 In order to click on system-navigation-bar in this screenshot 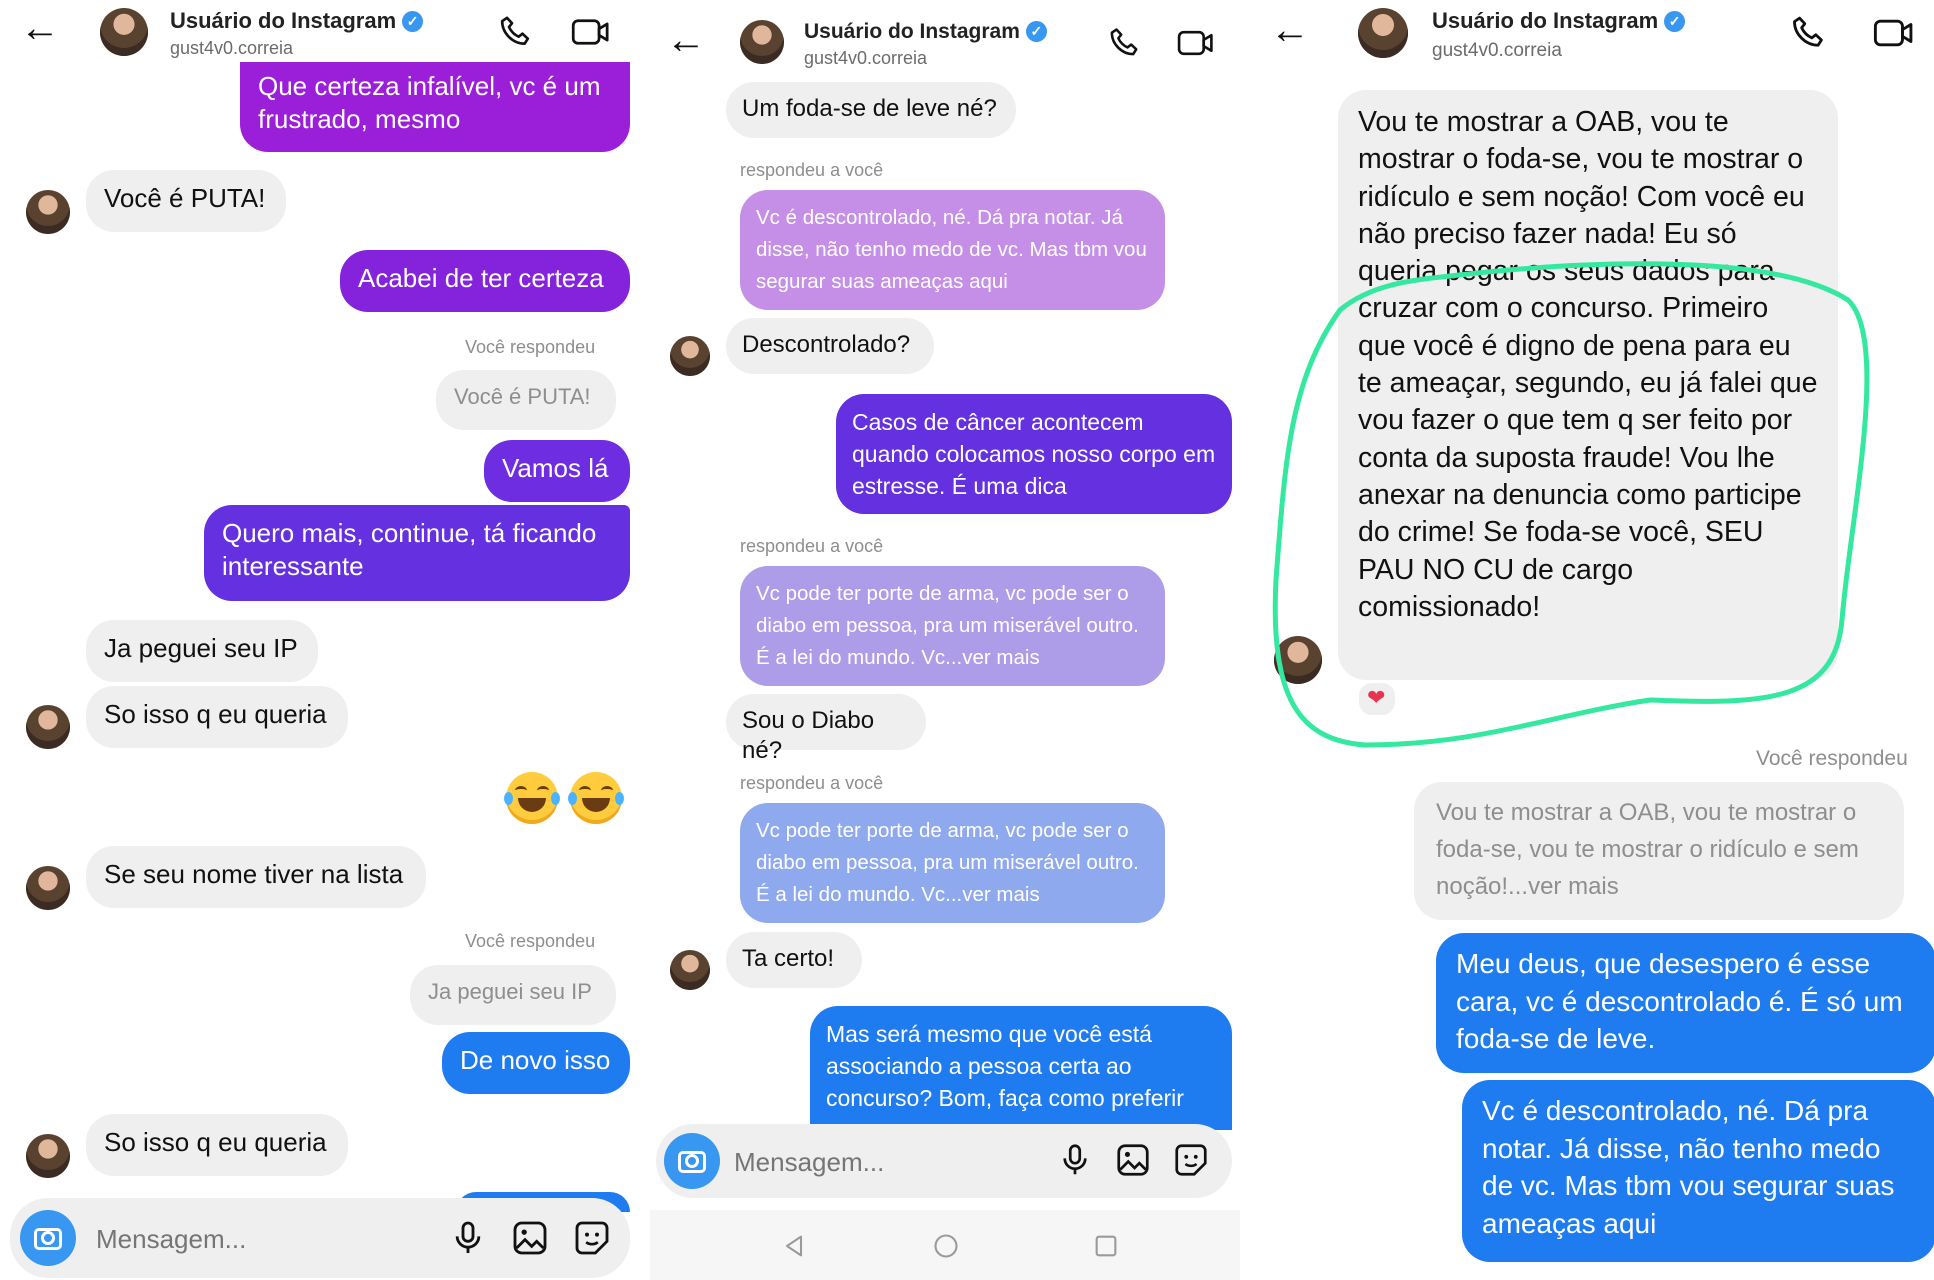, I will do `click(945, 1245)`.